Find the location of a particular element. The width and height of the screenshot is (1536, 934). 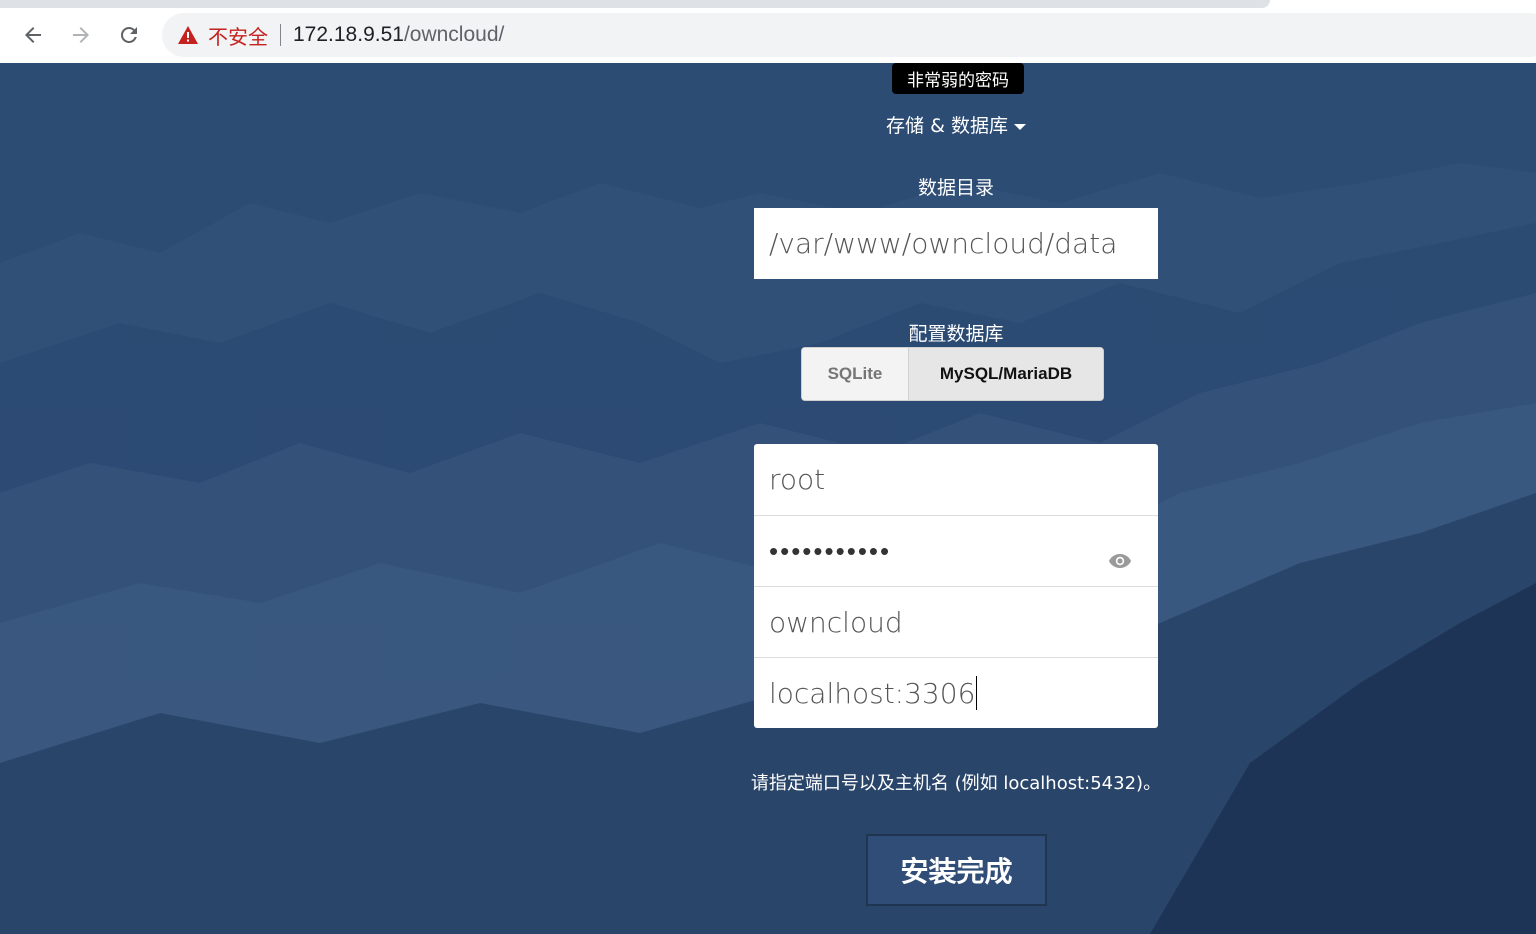

address-separator is located at coordinates (280, 35).